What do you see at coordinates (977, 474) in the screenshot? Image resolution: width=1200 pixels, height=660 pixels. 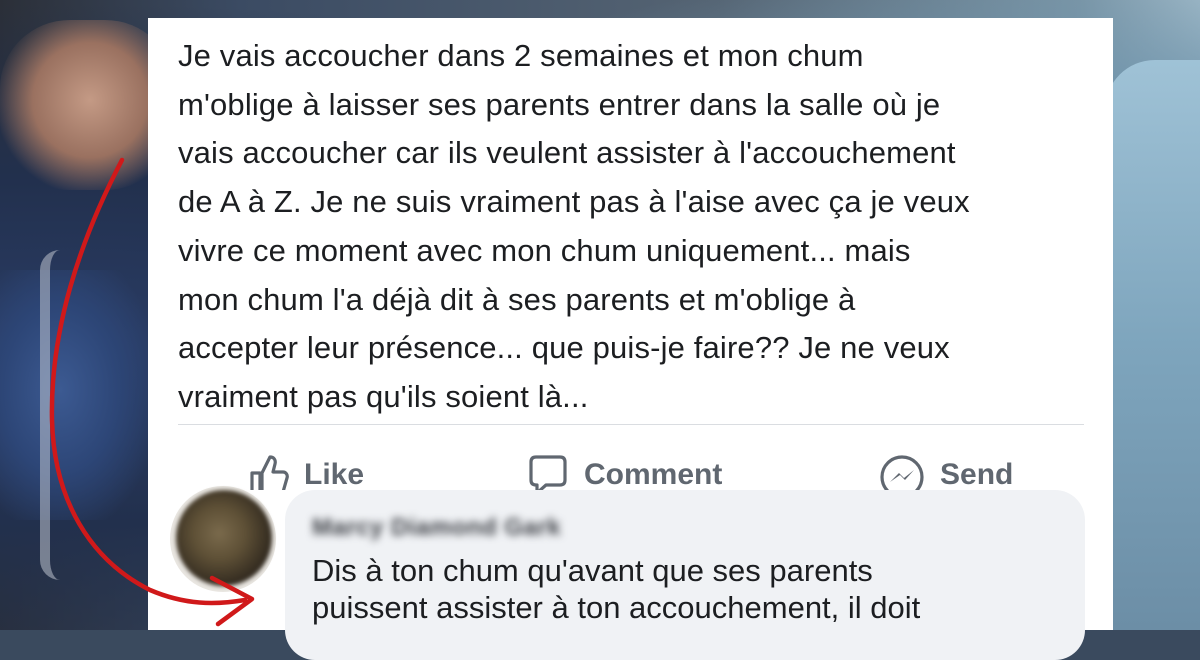 I see `send-label: Send` at bounding box center [977, 474].